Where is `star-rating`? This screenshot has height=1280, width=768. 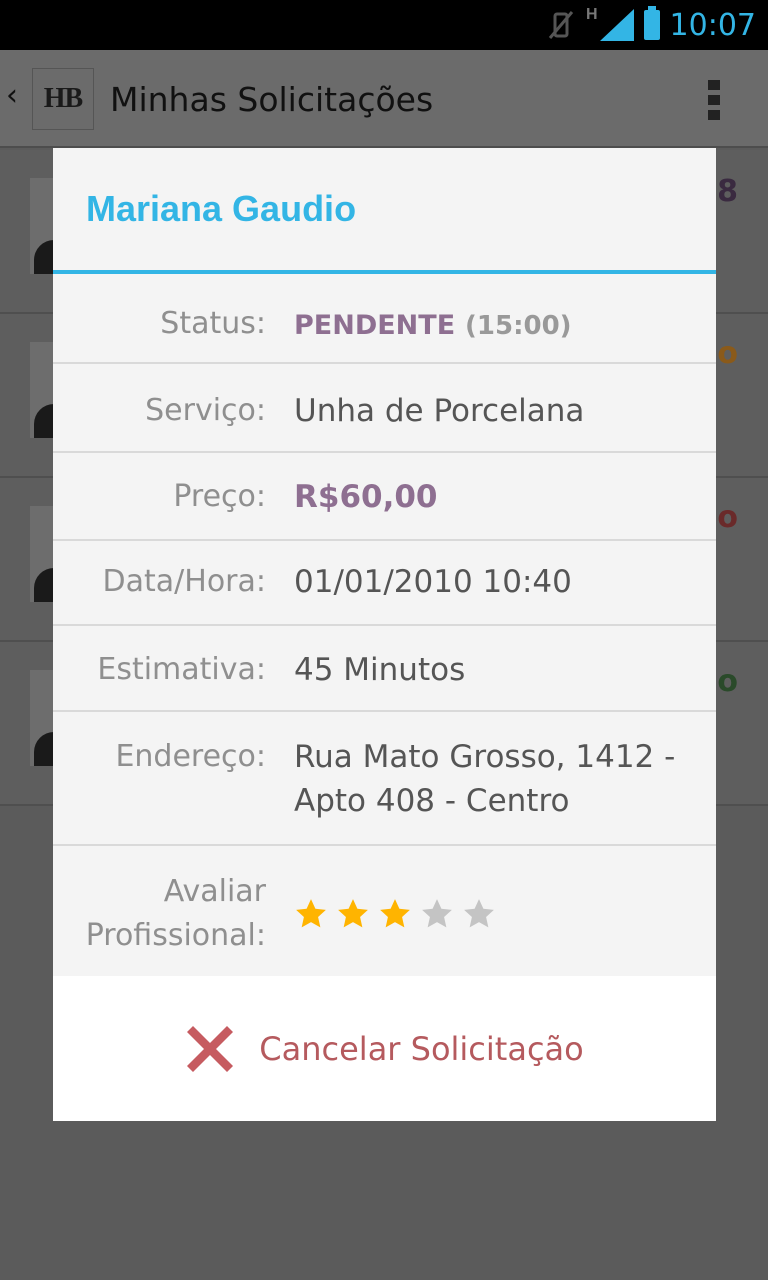 star-rating is located at coordinates (489, 914).